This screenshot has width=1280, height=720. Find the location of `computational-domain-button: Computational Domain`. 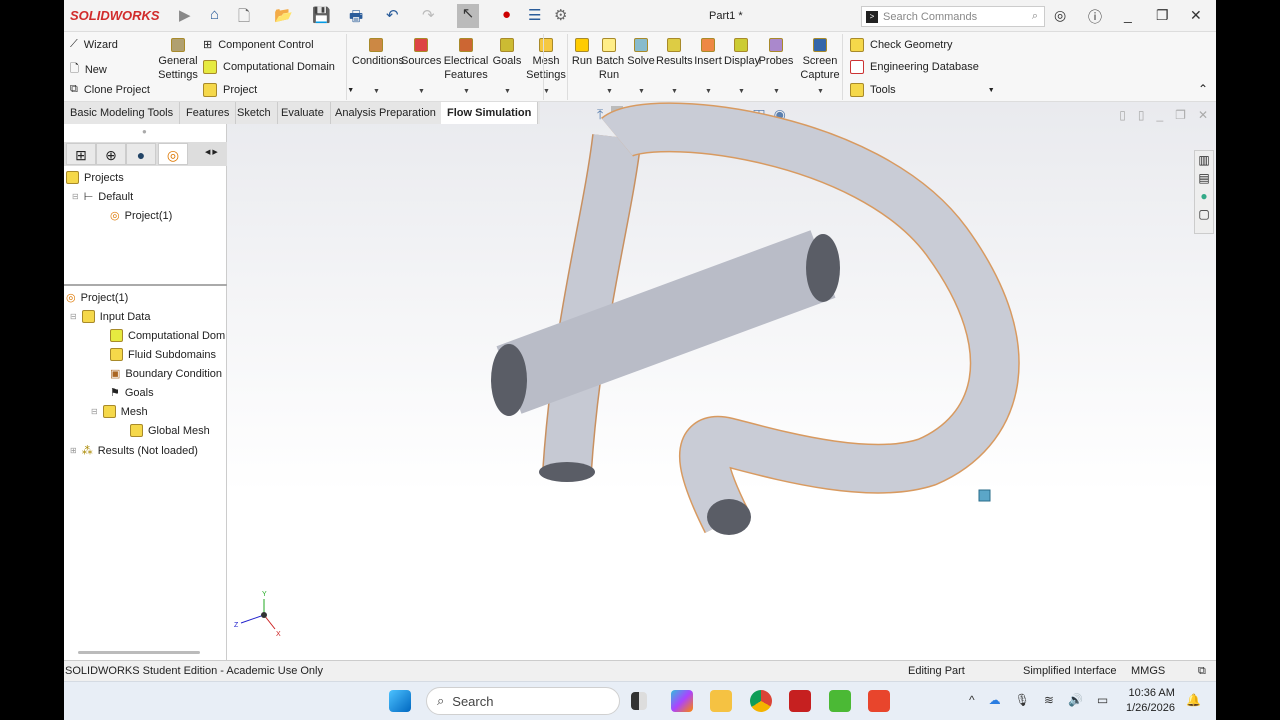

computational-domain-button: Computational Domain is located at coordinates (269, 67).